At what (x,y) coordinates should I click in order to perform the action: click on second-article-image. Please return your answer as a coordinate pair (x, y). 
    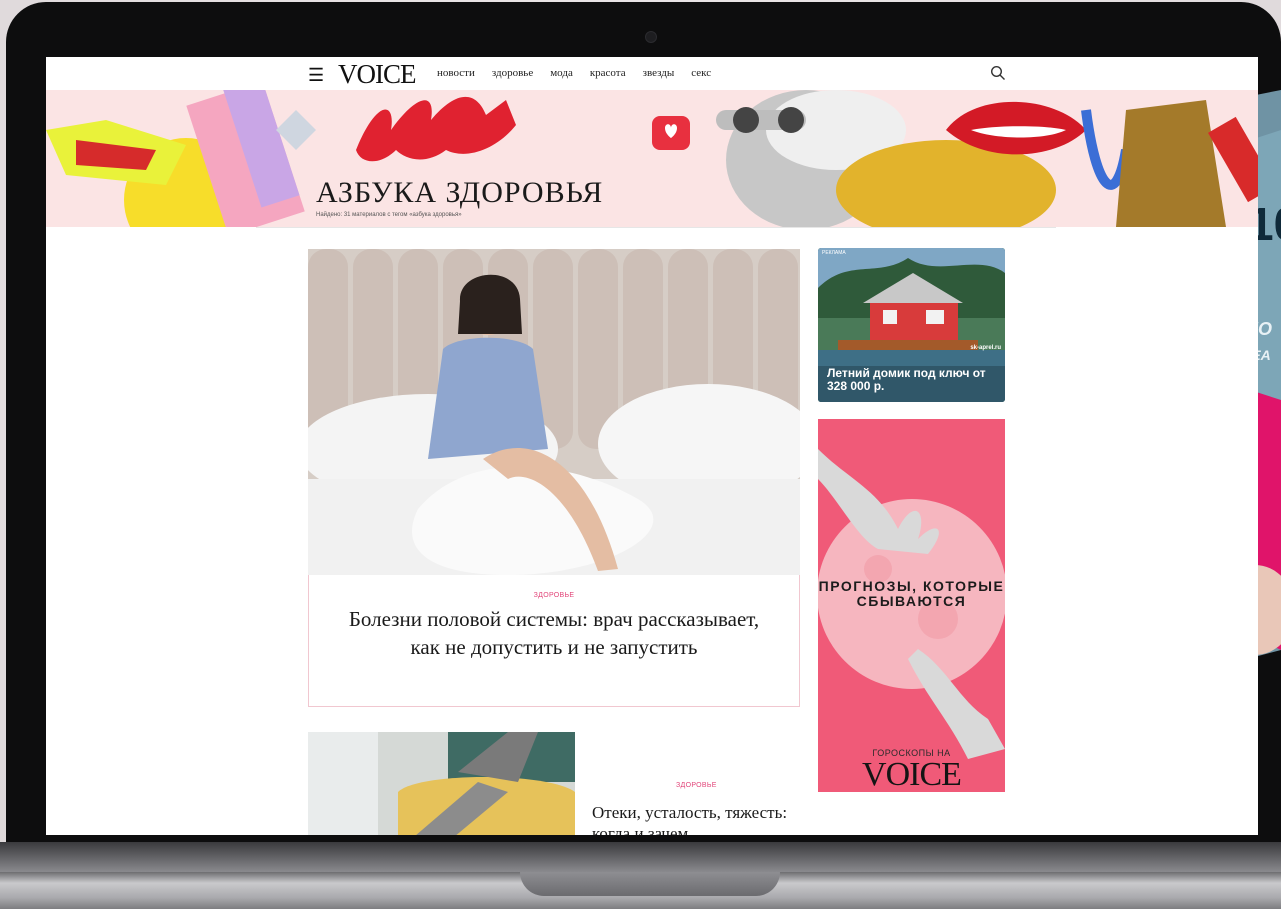
    Looking at the image, I should click on (441, 783).